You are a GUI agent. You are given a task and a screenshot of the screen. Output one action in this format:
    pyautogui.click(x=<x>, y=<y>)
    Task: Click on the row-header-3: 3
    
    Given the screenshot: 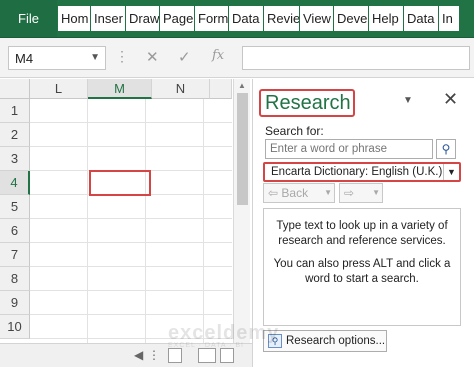 What is the action you would take?
    pyautogui.click(x=15, y=159)
    